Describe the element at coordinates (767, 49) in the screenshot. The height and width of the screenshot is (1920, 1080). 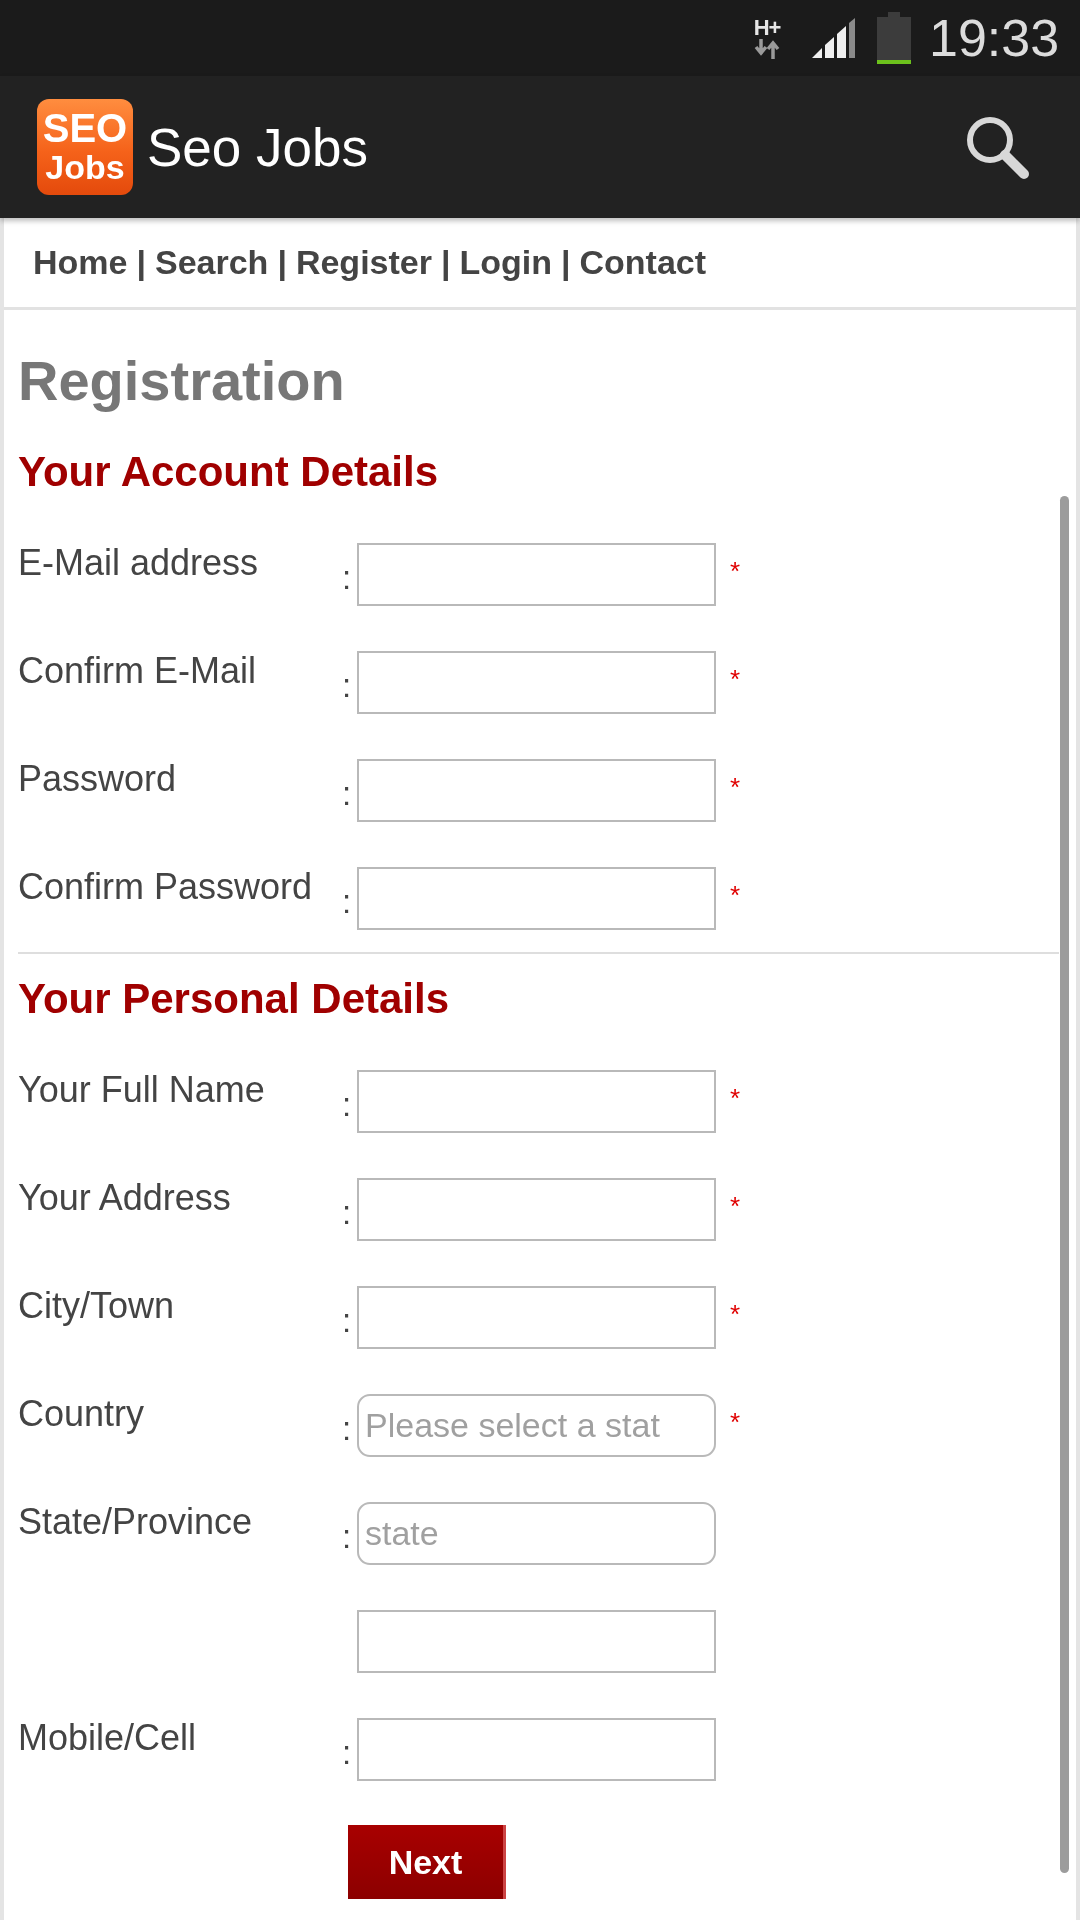
I see `data-arrows-icon` at that location.